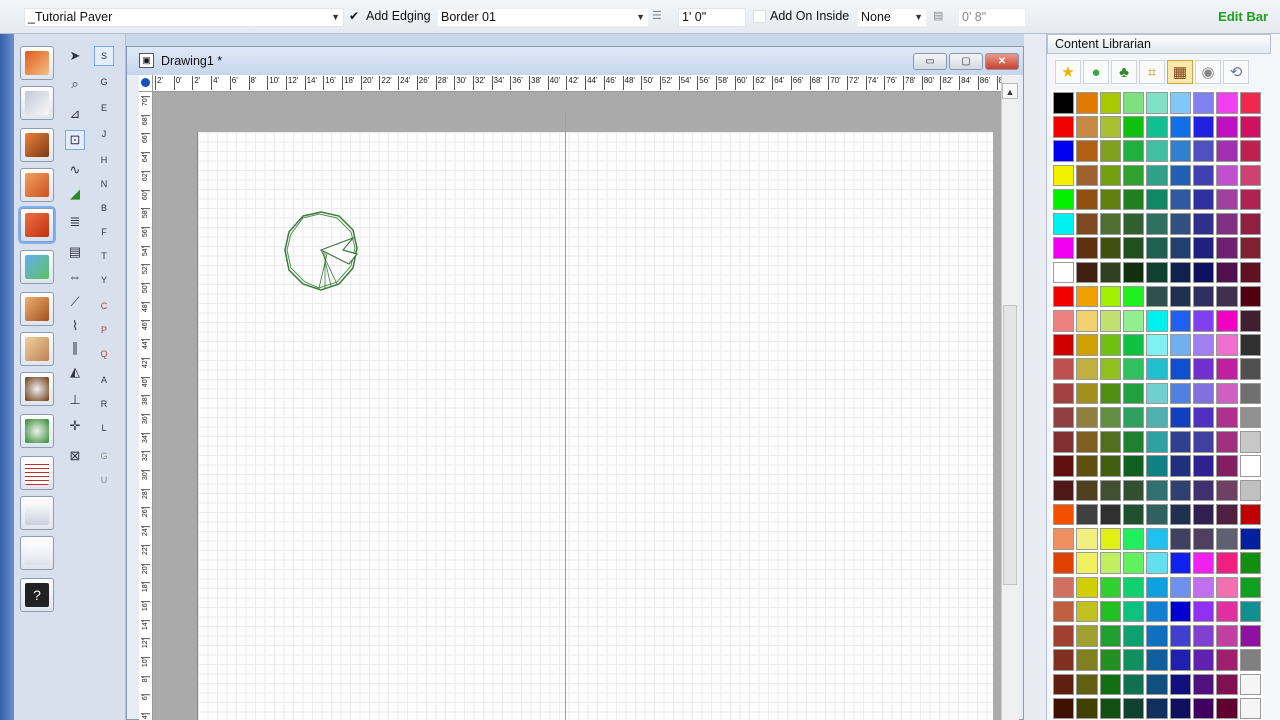 Image resolution: width=1280 pixels, height=720 pixels. Describe the element at coordinates (104, 56) in the screenshot. I see `snap-tool: S` at that location.